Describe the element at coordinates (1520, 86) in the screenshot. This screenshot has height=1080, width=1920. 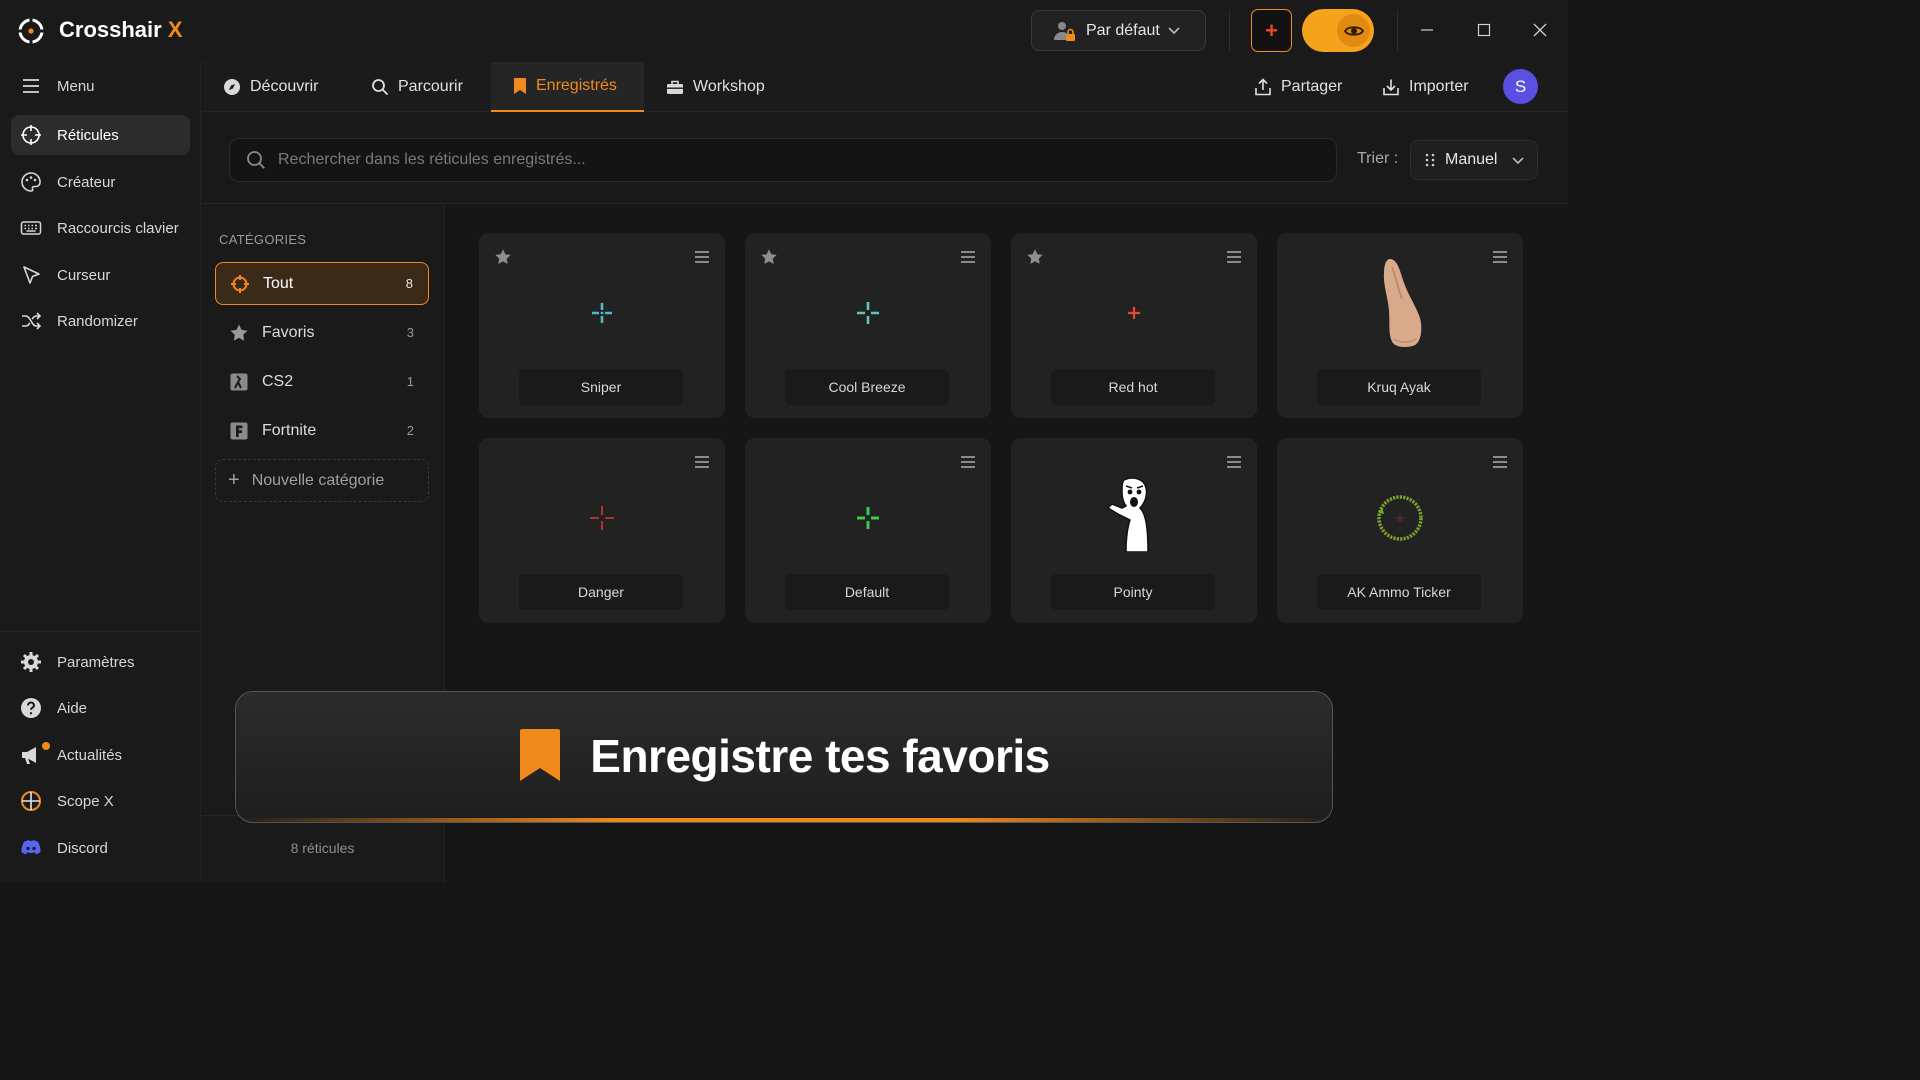
I see `avatar: S` at that location.